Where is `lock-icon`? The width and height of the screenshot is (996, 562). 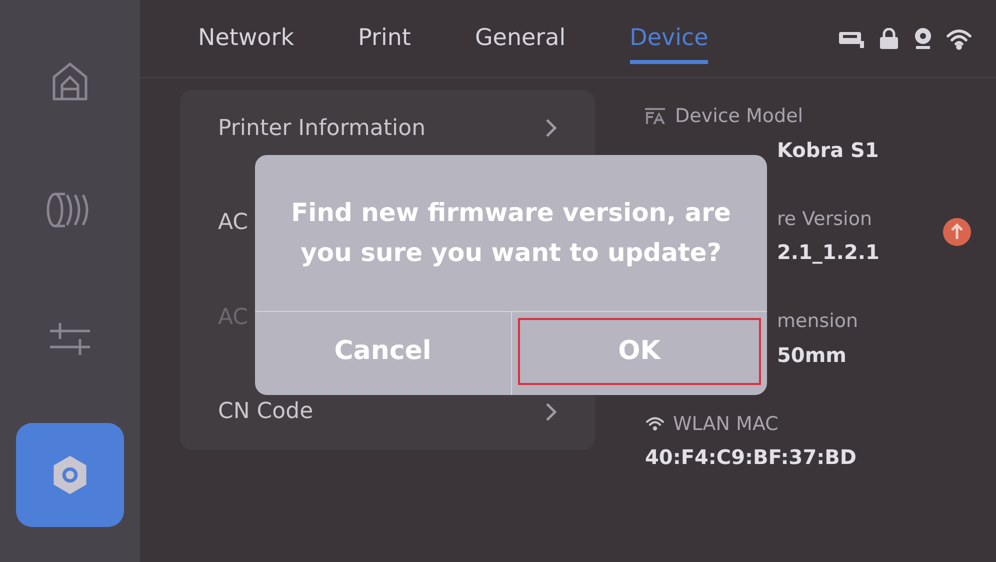 lock-icon is located at coordinates (889, 39).